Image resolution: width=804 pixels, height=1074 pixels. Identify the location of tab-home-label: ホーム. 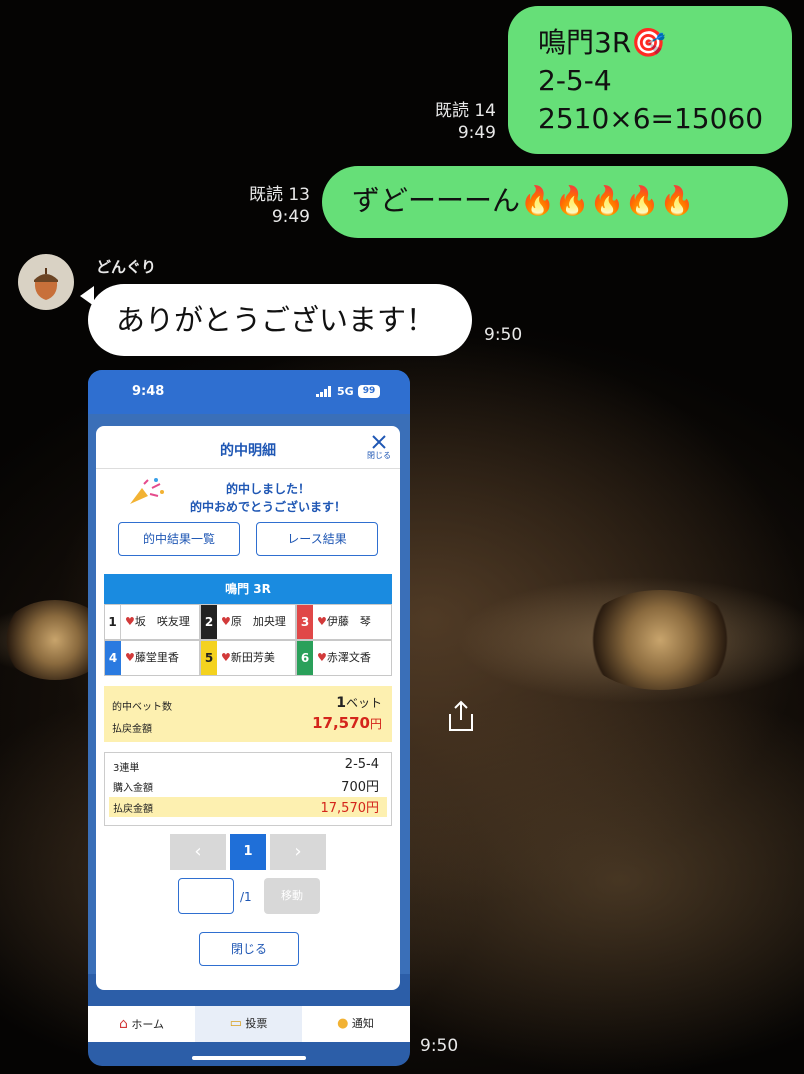
(148, 1024).